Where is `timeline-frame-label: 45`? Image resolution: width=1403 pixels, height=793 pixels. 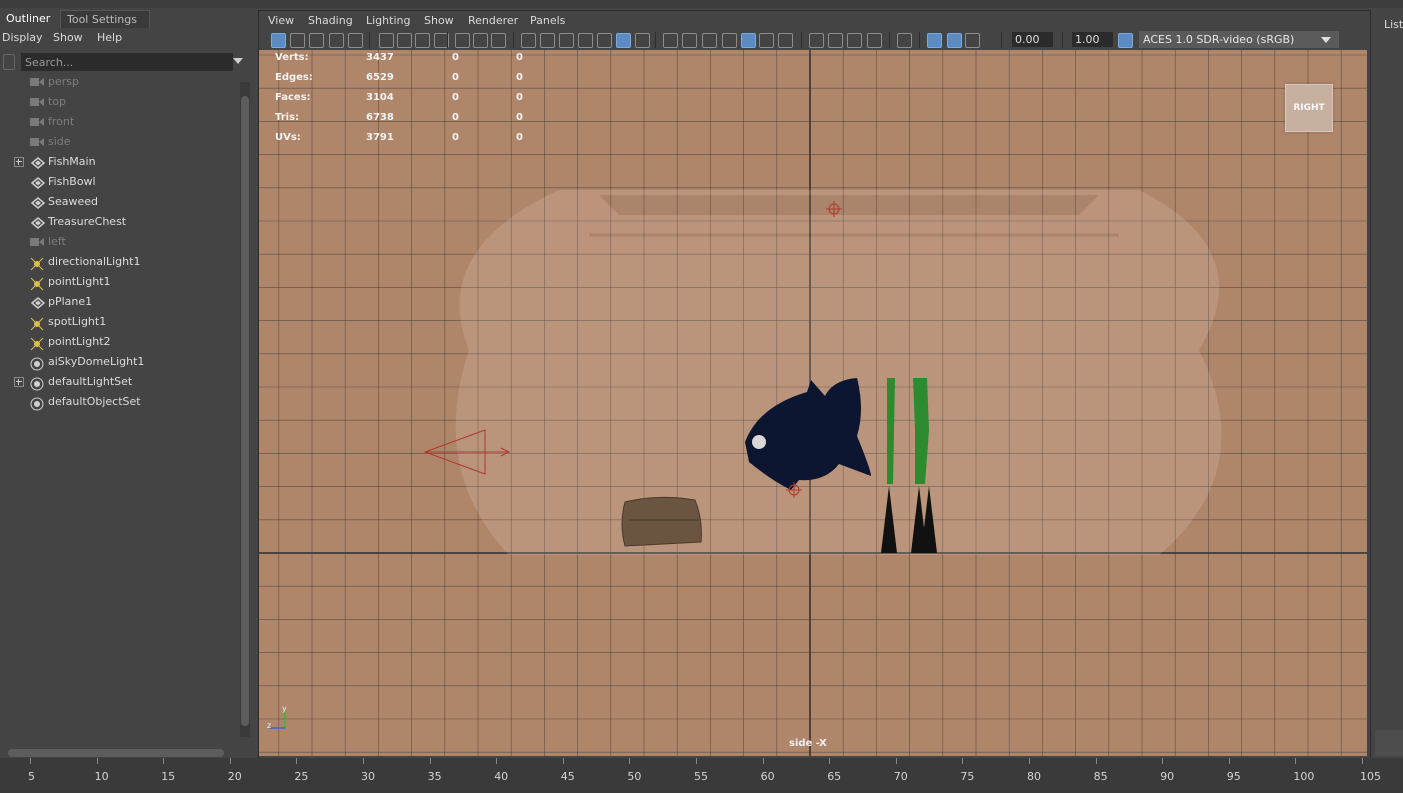
timeline-frame-label: 45 is located at coordinates (567, 776).